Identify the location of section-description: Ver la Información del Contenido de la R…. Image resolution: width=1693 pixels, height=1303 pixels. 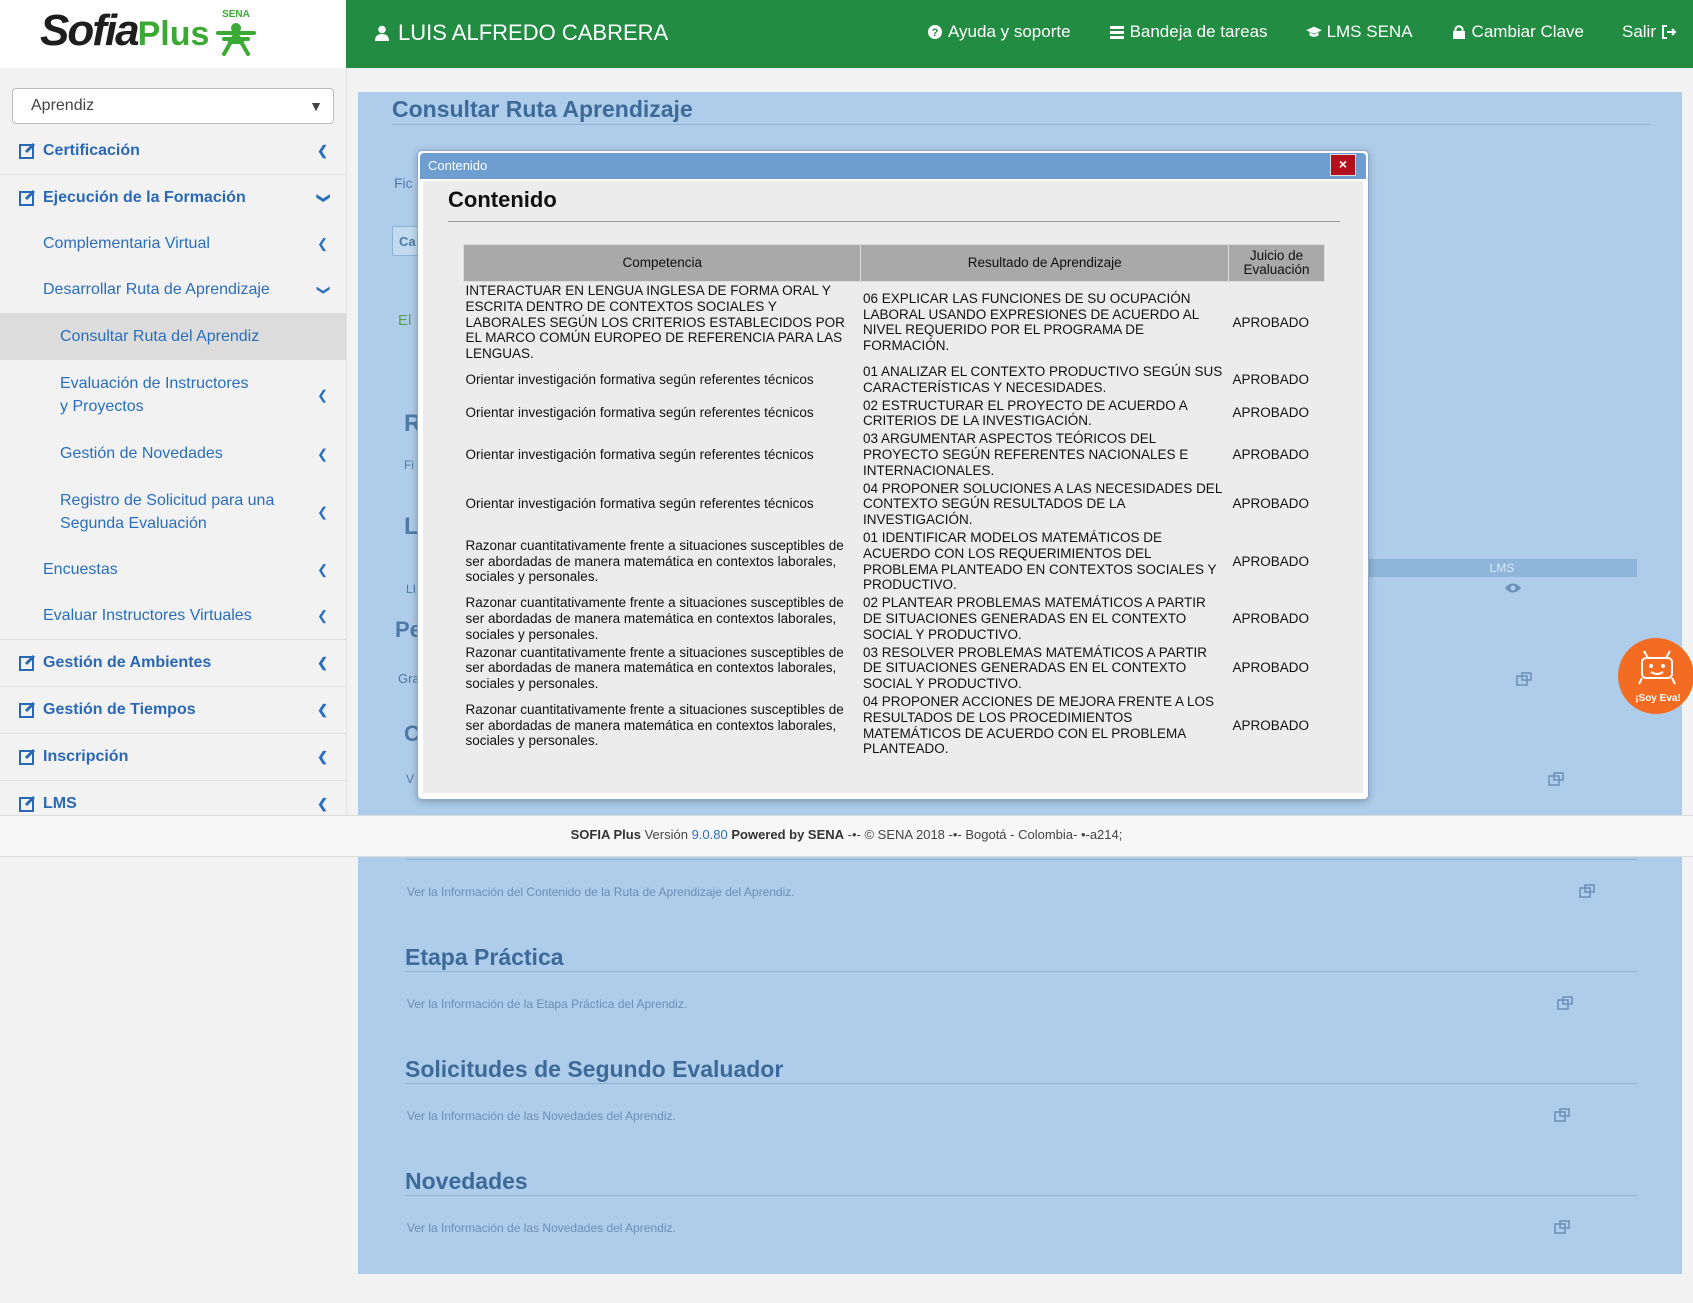
(601, 892).